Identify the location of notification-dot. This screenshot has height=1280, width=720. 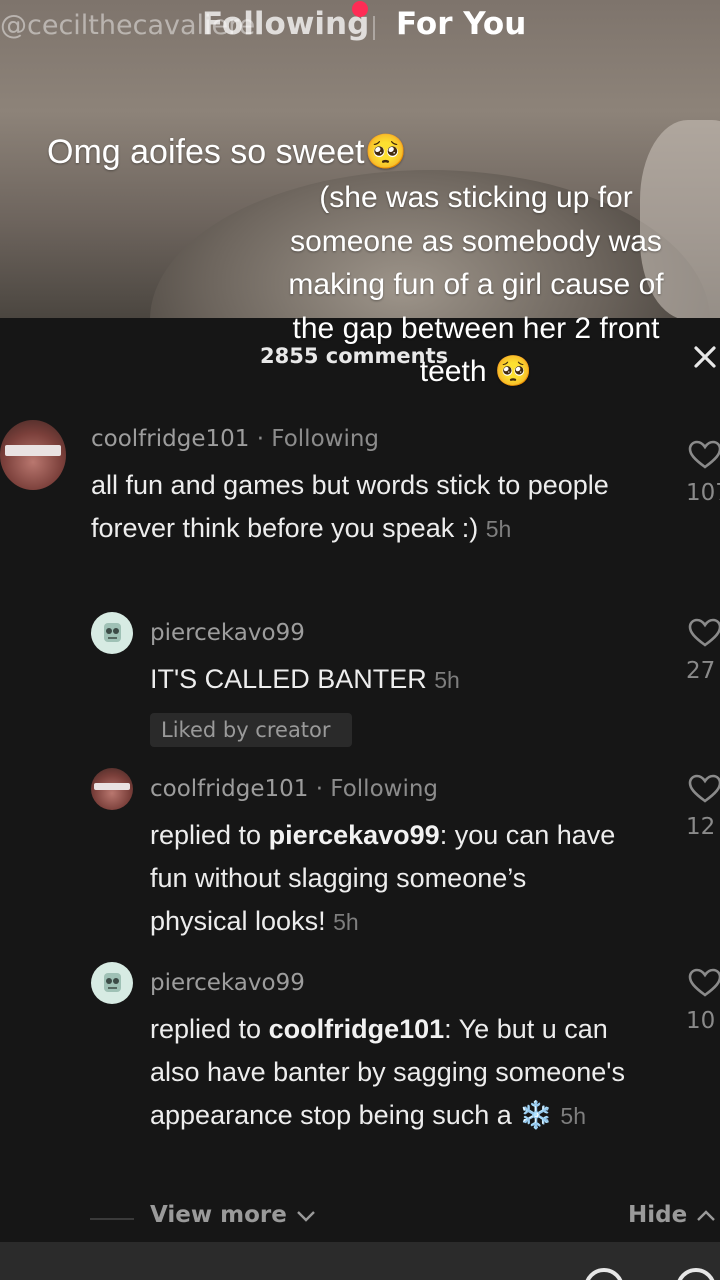
(360, 9).